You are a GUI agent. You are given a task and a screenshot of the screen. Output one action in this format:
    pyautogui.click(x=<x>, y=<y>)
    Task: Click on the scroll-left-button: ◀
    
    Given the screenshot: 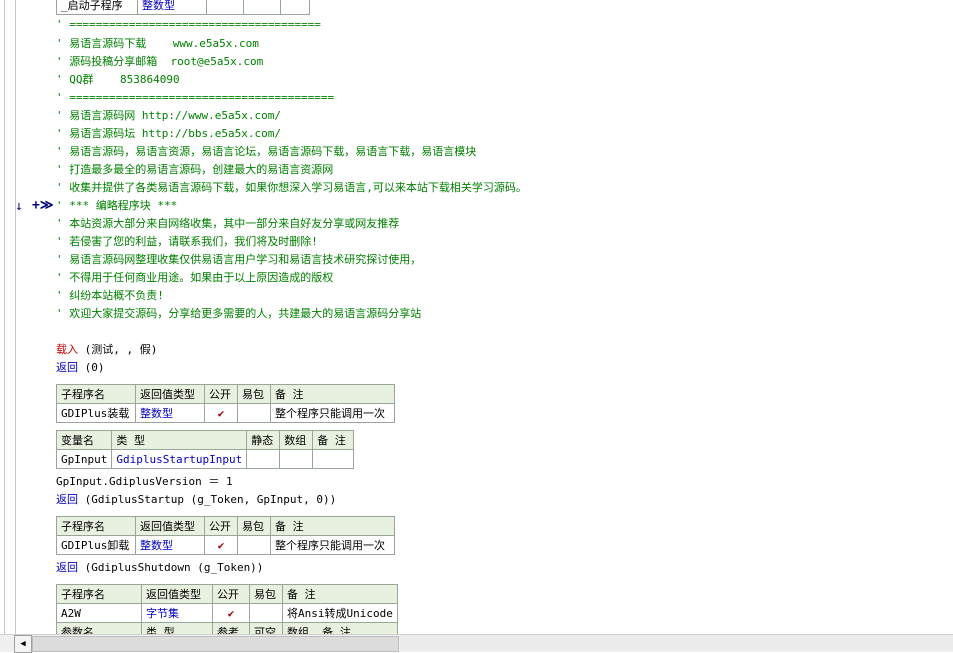 What is the action you would take?
    pyautogui.click(x=23, y=644)
    